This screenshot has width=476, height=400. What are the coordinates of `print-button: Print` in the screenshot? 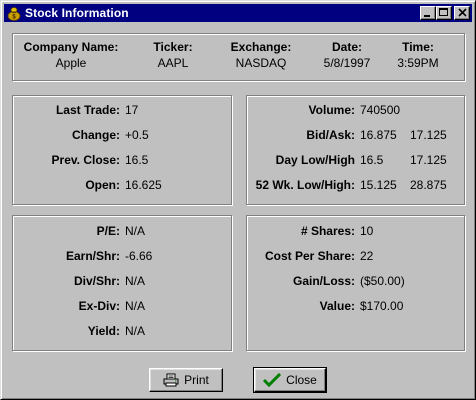 It's located at (186, 380).